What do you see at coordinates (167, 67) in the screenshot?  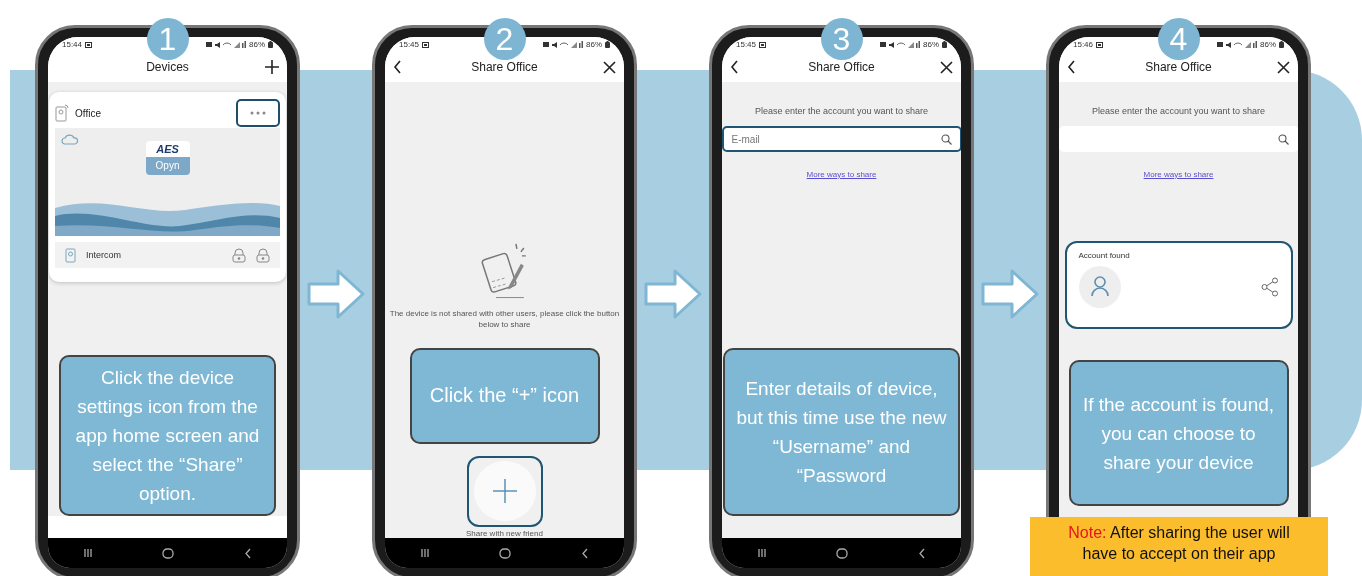 I see `screen-title: Devices` at bounding box center [167, 67].